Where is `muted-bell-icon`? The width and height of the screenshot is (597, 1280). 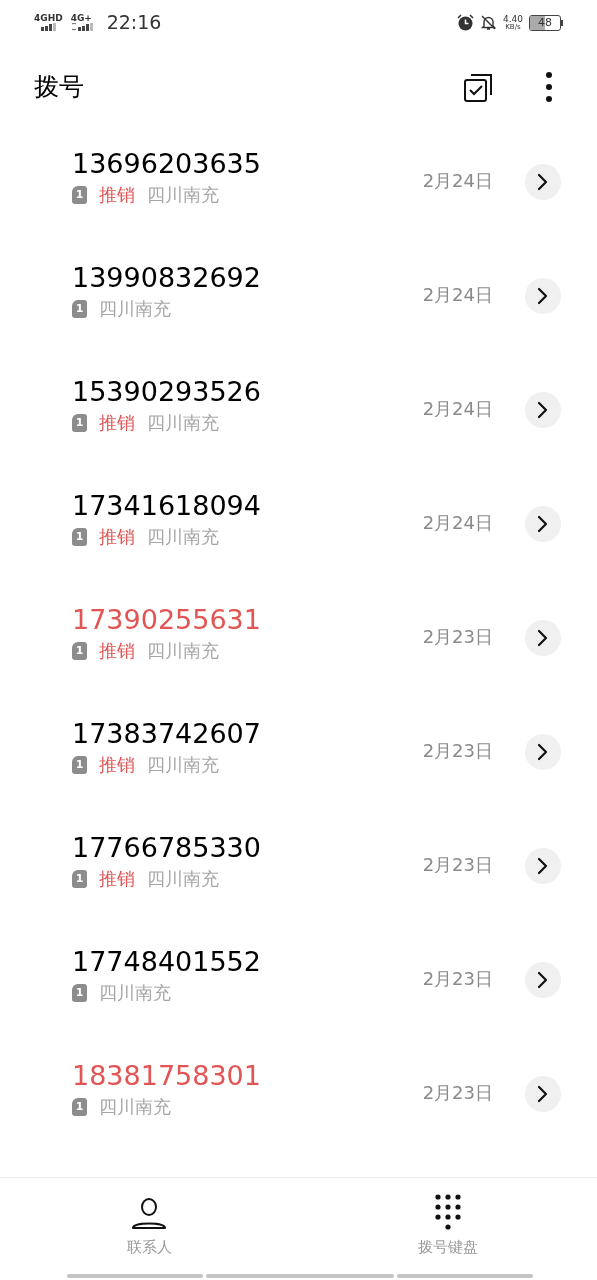 muted-bell-icon is located at coordinates (488, 22).